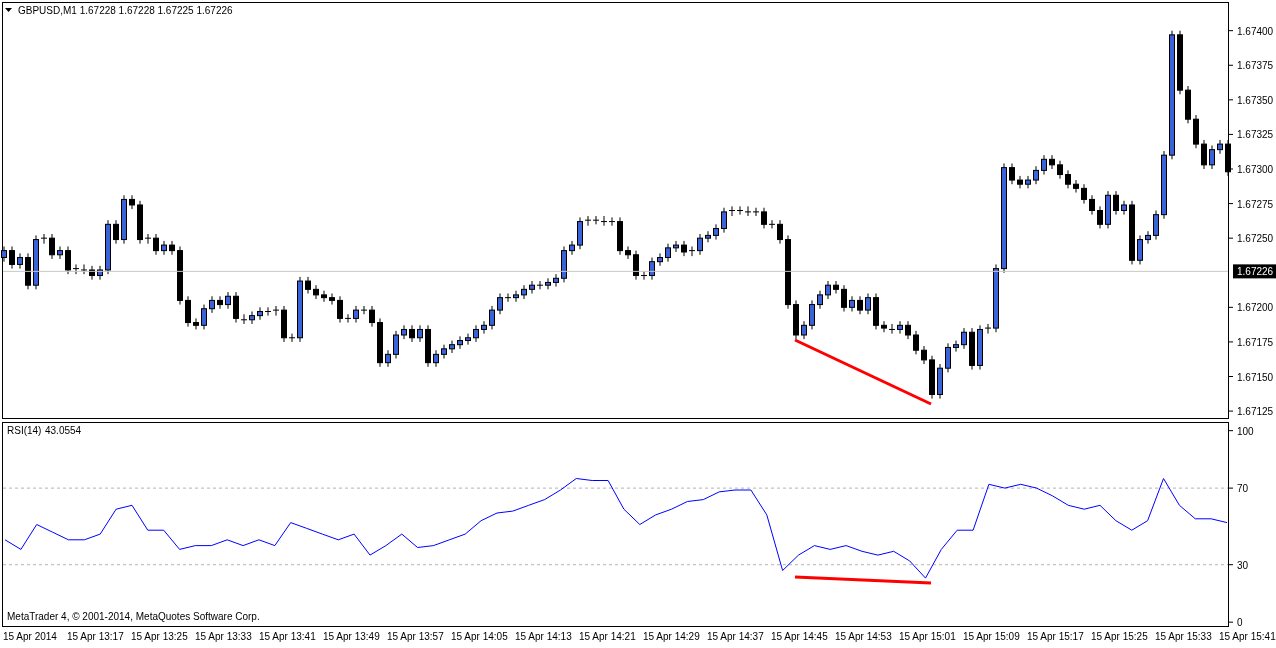 The image size is (1276, 648). What do you see at coordinates (1255, 308) in the screenshot?
I see `price-label: 1.67200` at bounding box center [1255, 308].